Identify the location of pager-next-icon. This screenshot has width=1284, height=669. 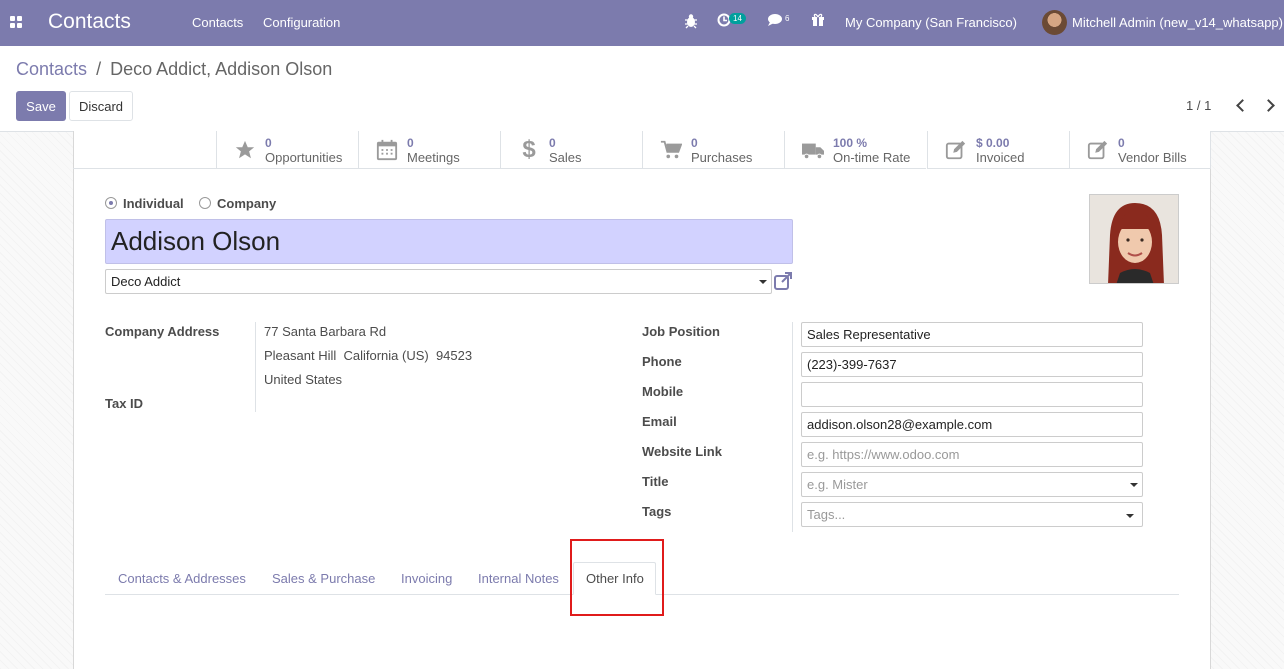
(1269, 106).